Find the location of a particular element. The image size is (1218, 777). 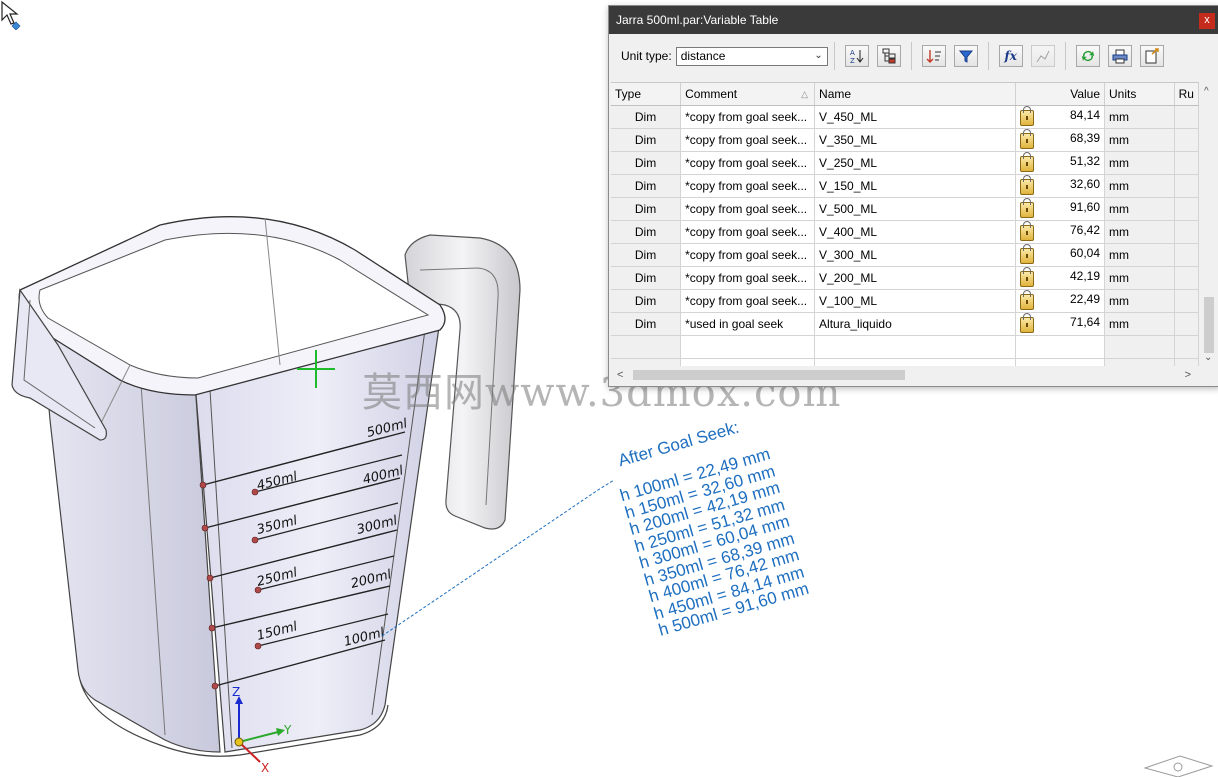

cell-value: 68,39 is located at coordinates (1060, 140).